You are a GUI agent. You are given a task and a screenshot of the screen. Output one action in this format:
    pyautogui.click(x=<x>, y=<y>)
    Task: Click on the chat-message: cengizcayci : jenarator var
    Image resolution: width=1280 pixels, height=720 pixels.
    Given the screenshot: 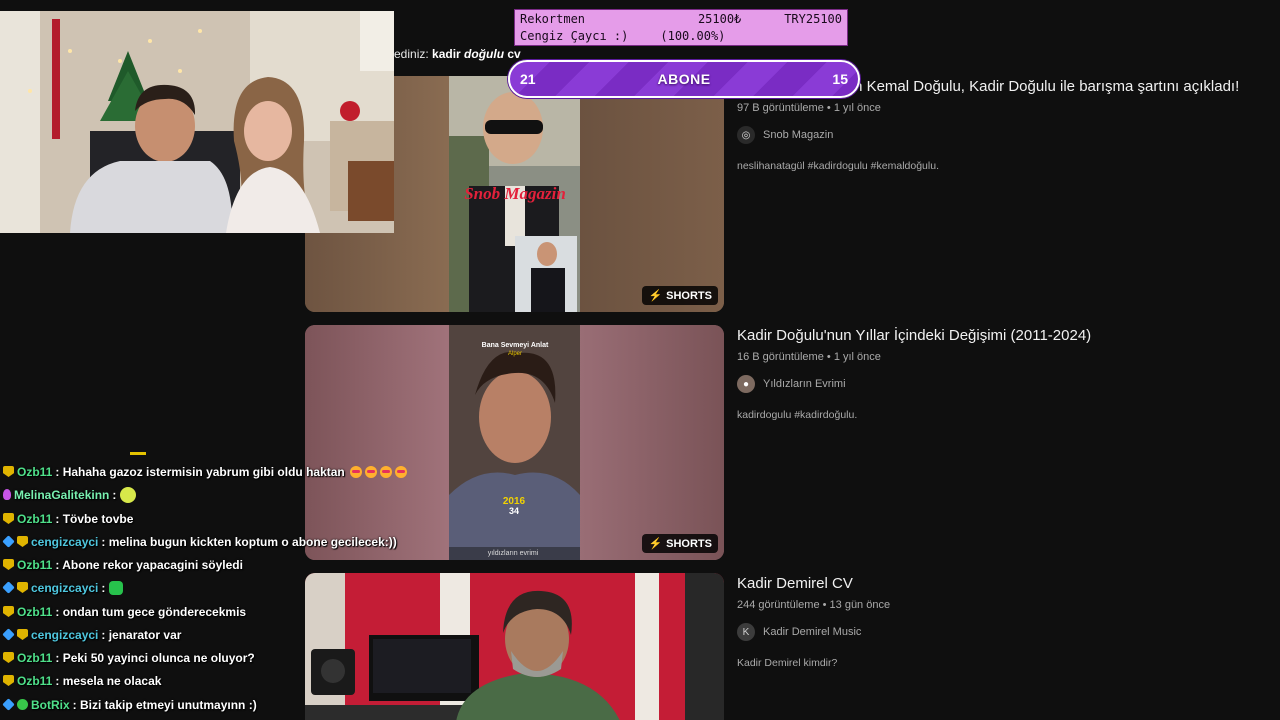 What is the action you would take?
    pyautogui.click(x=92, y=634)
    